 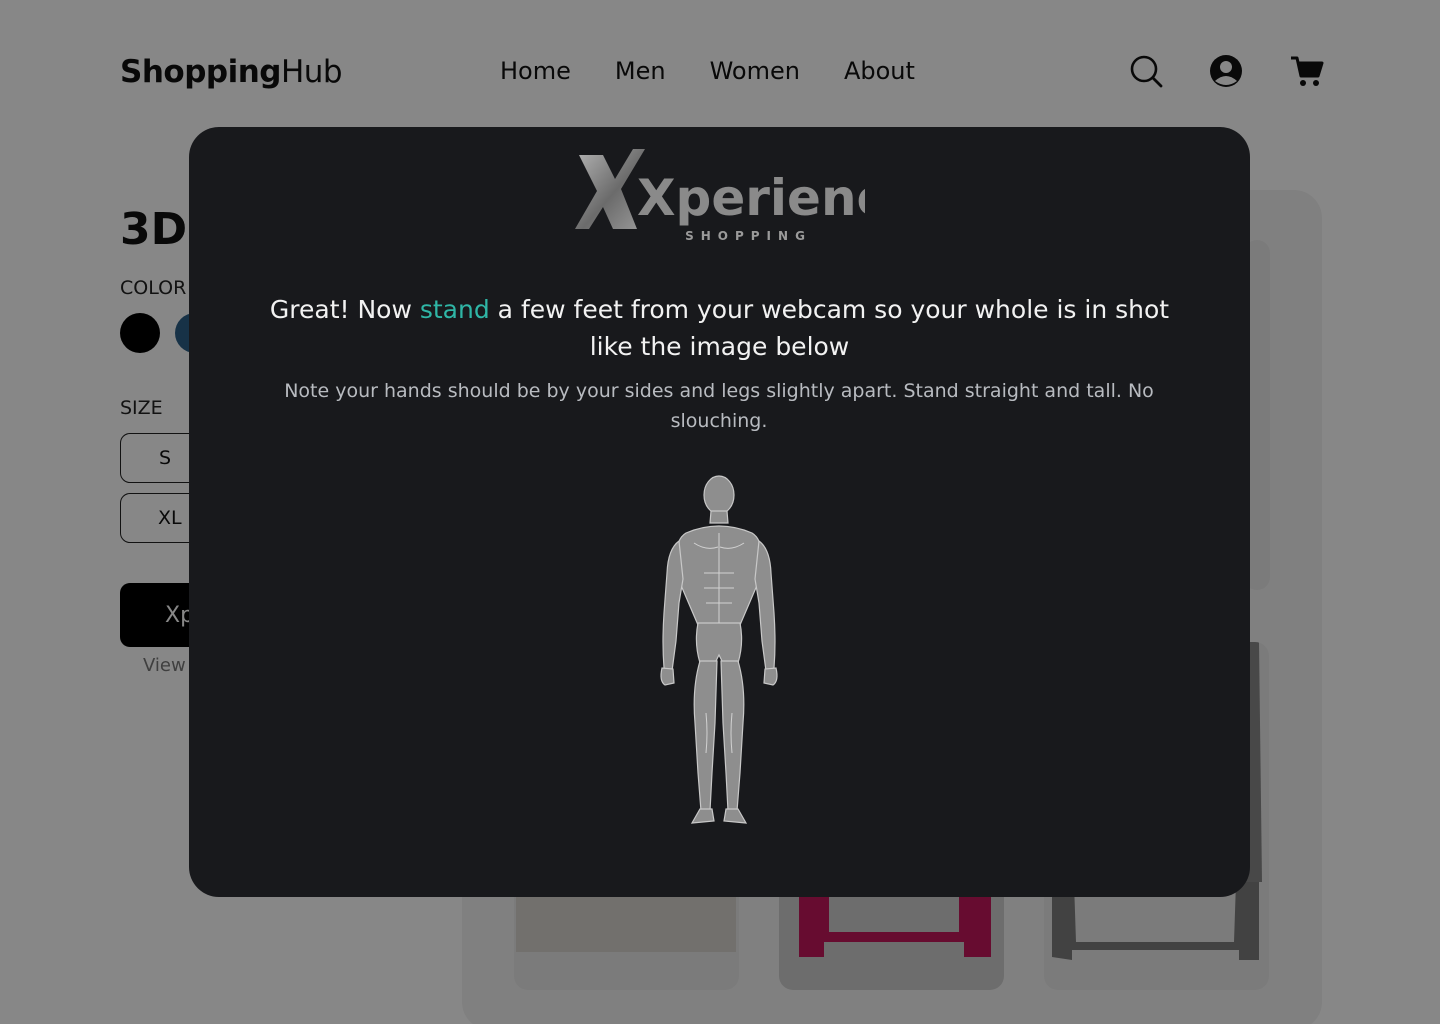 I want to click on brand-name: Xperience, so click(x=751, y=198).